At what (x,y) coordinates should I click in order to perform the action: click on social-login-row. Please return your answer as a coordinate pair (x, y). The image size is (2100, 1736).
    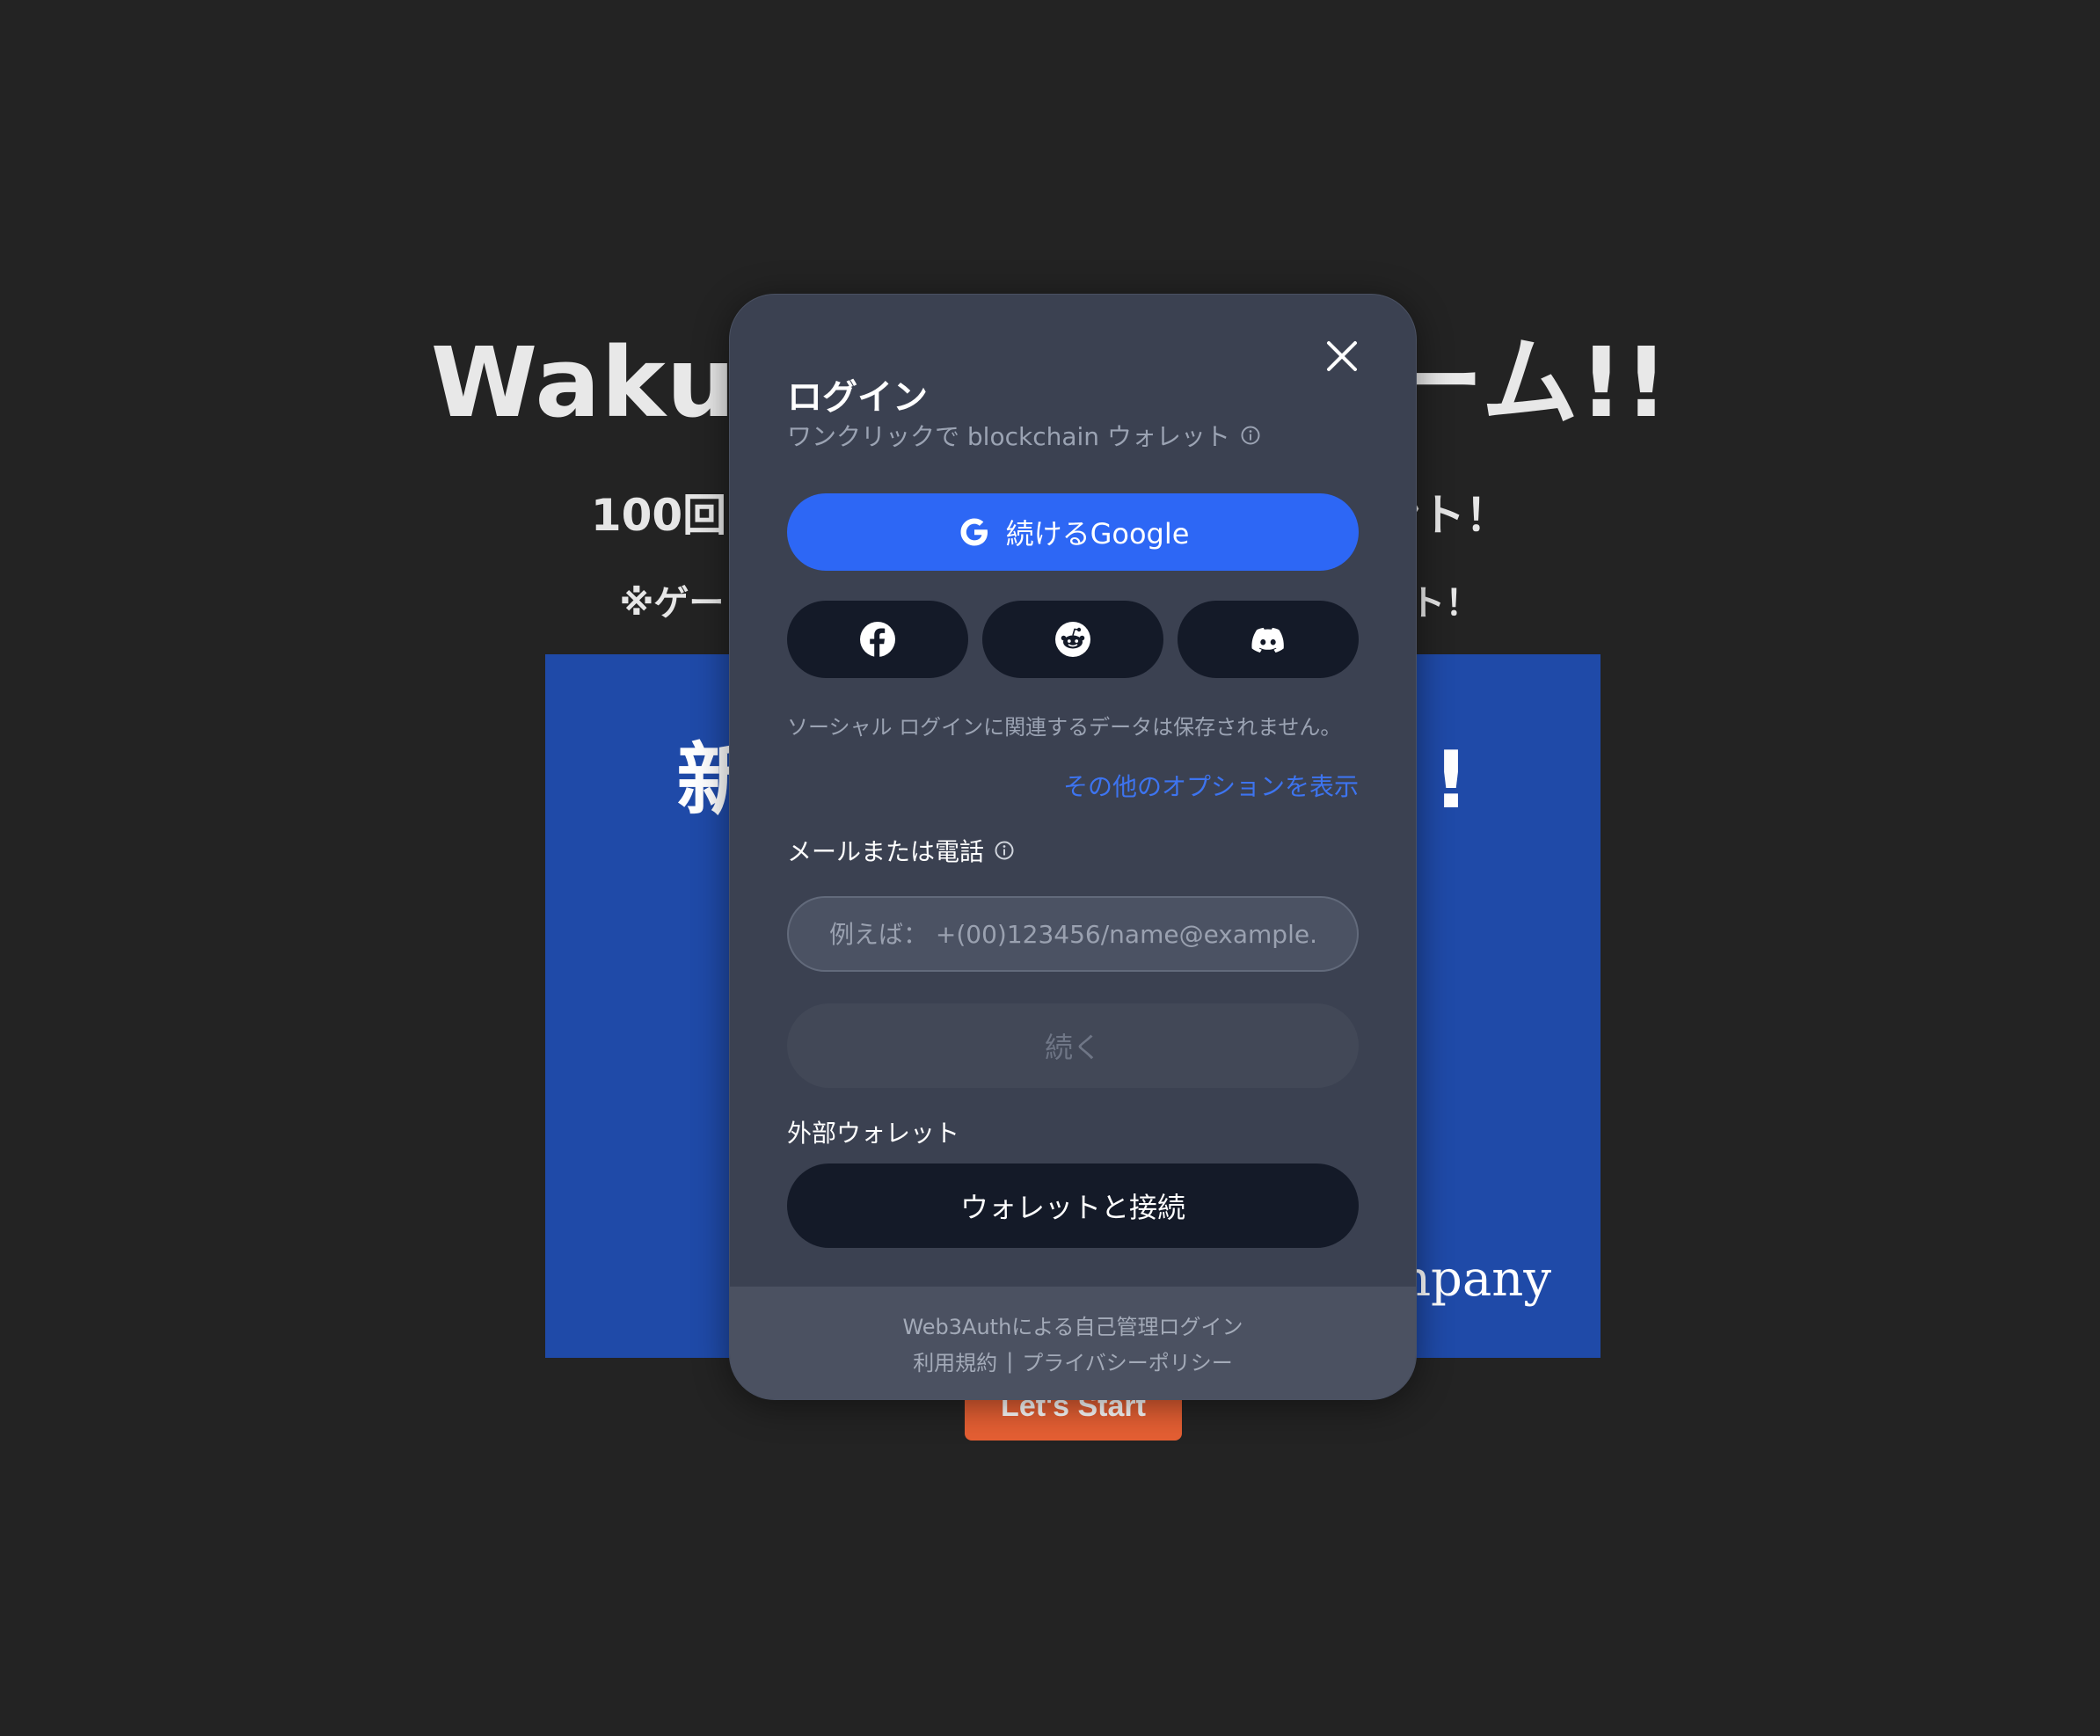
    Looking at the image, I should click on (1073, 640).